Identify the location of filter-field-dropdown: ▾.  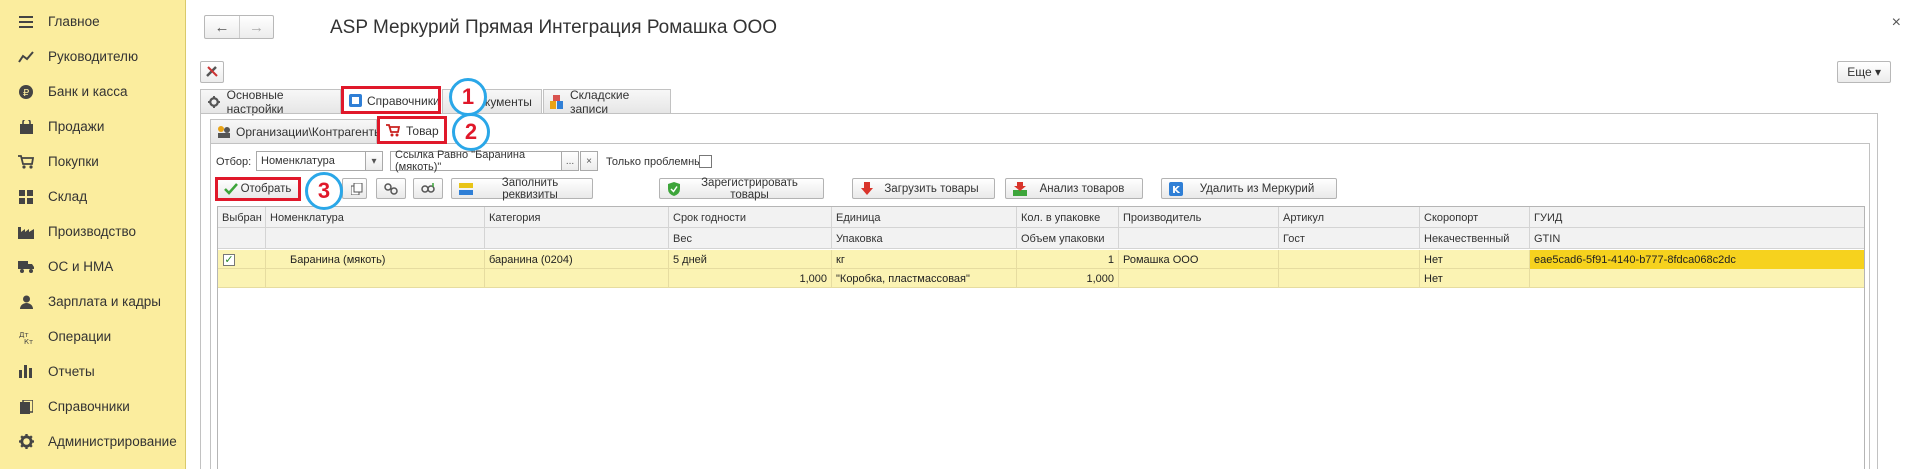
(374, 161).